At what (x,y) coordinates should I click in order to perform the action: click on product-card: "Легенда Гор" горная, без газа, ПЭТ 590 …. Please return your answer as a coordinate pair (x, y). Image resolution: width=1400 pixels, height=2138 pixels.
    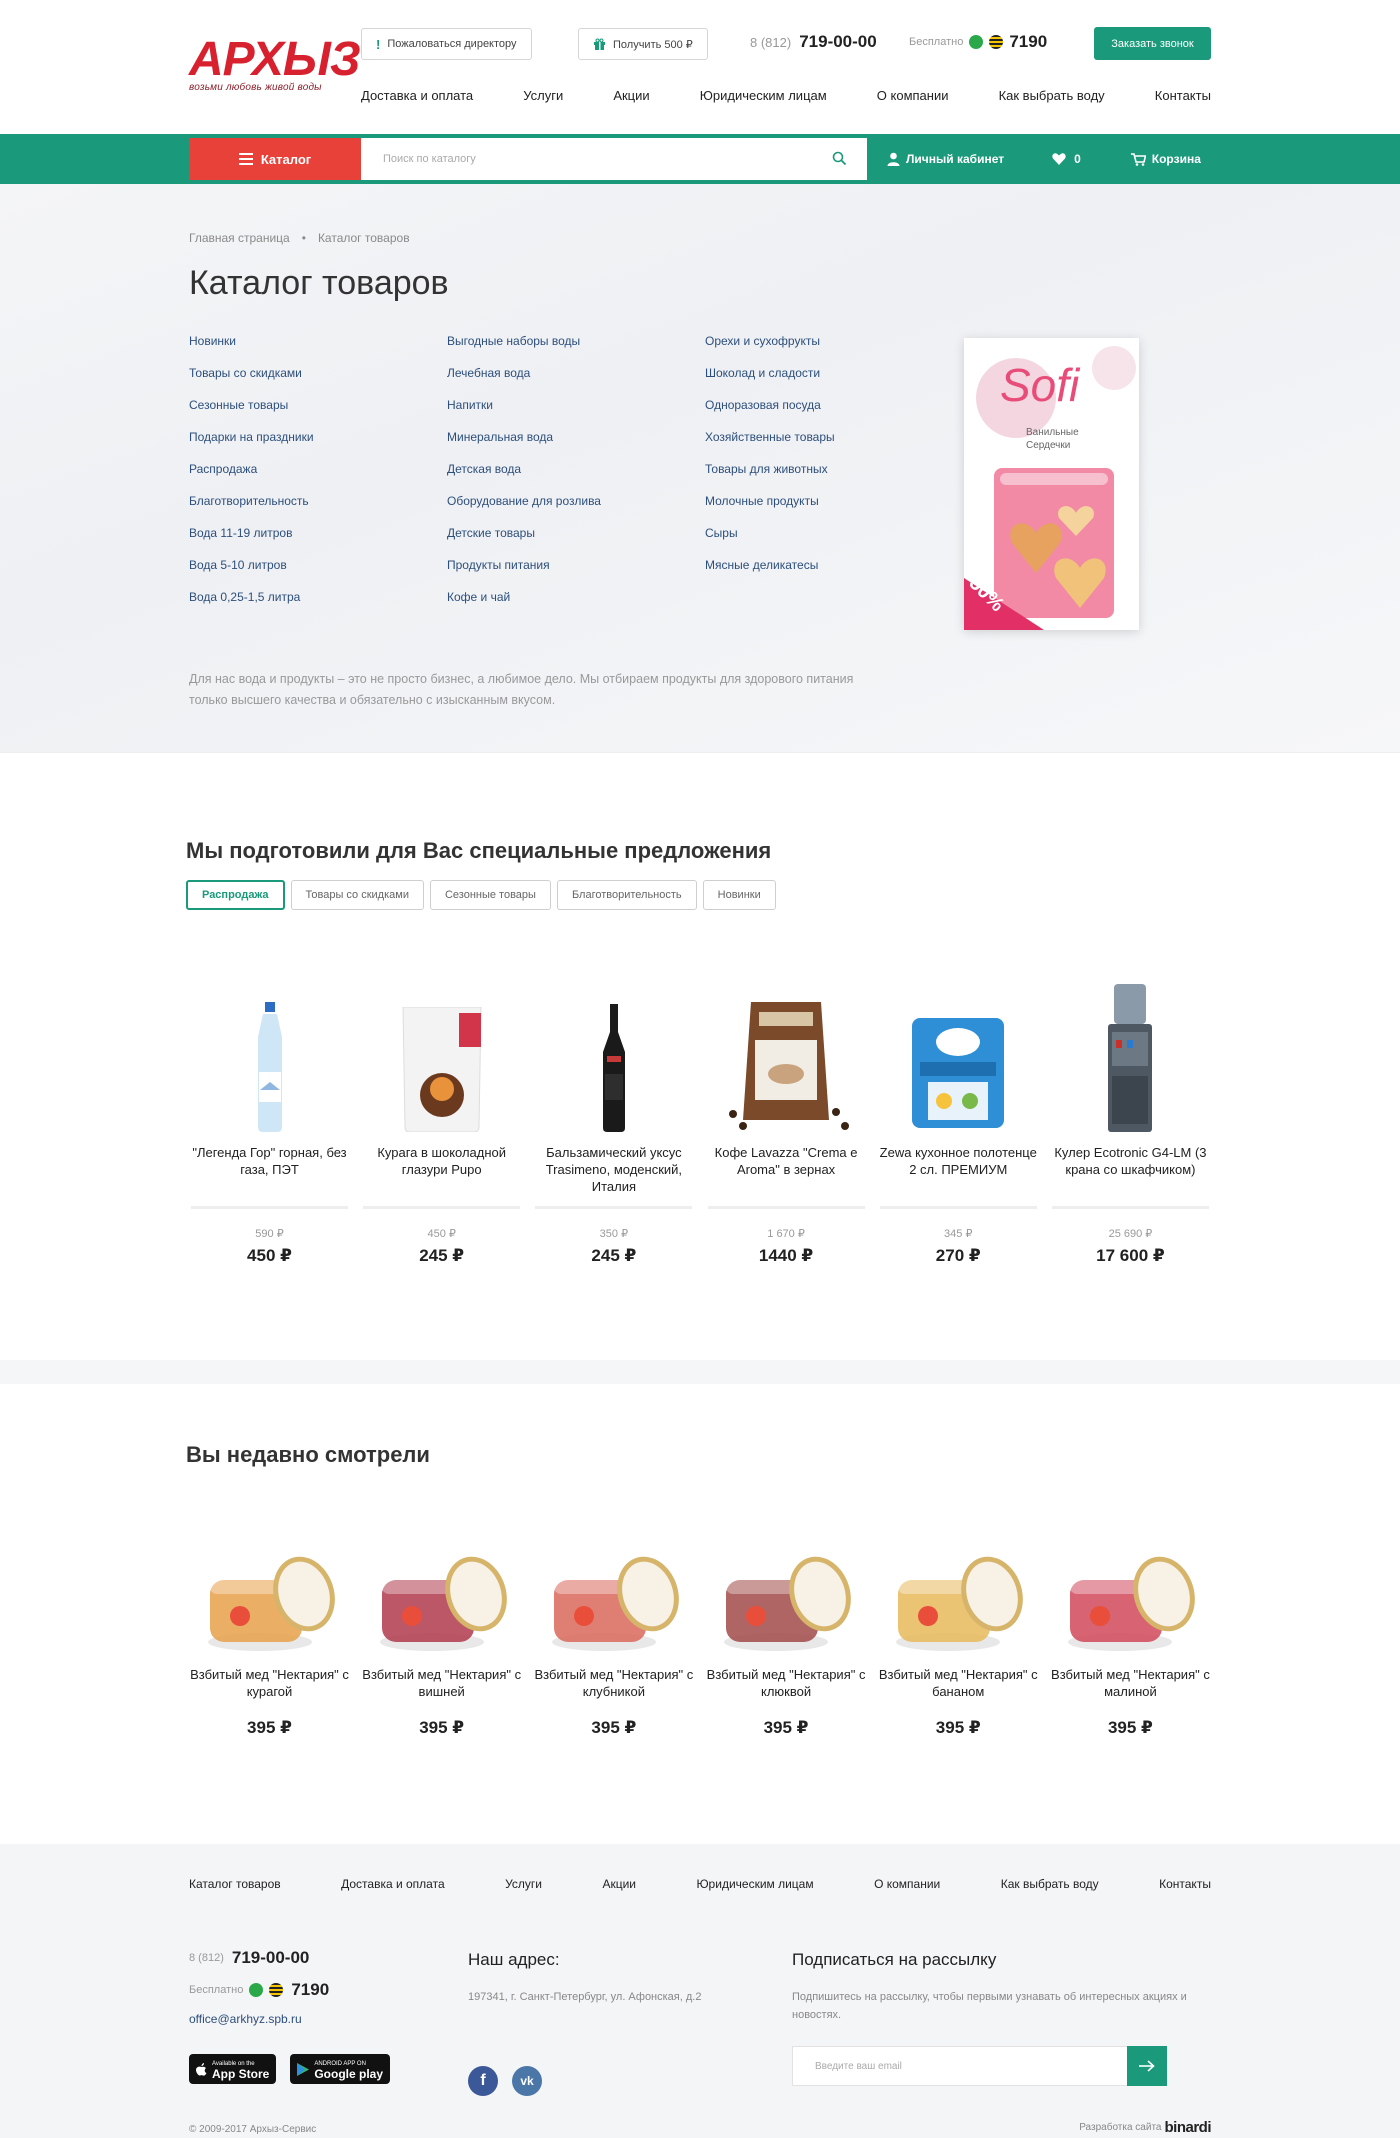
    Looking at the image, I should click on (269, 1119).